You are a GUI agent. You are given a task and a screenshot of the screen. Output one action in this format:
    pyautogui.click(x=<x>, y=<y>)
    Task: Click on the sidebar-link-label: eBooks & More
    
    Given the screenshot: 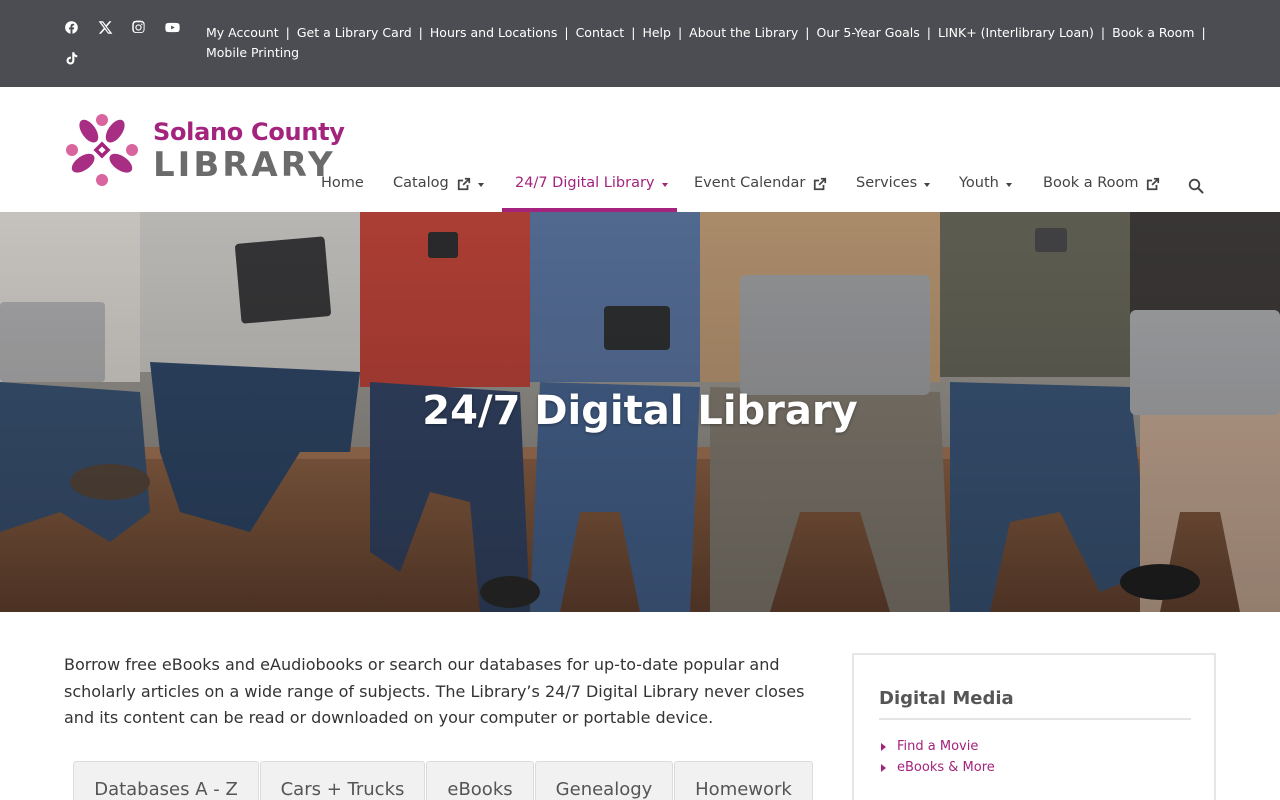 What is the action you would take?
    pyautogui.click(x=946, y=767)
    